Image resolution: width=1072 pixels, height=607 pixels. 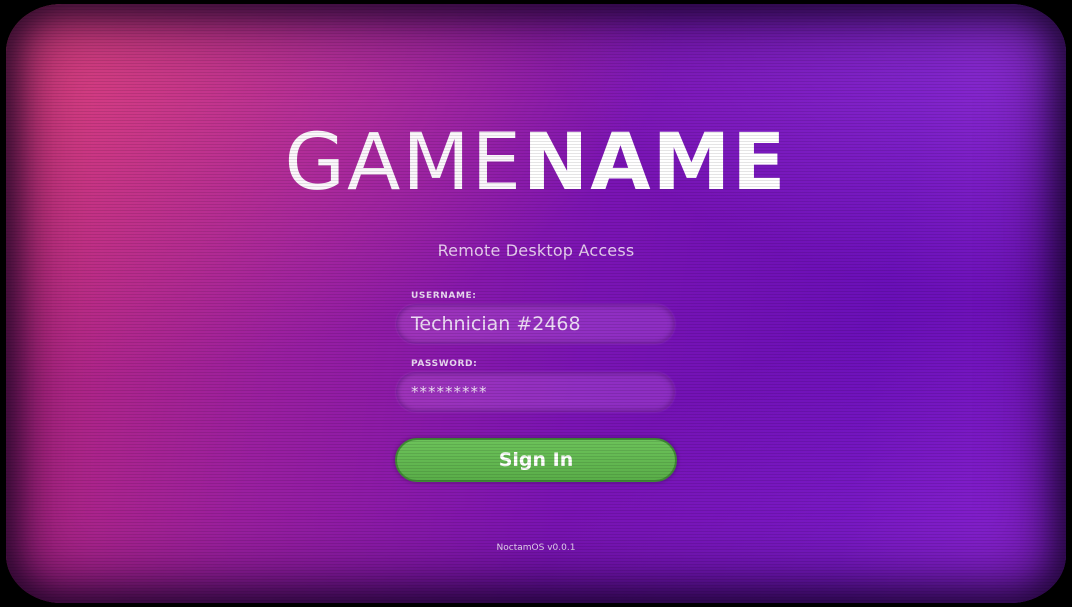 What do you see at coordinates (444, 364) in the screenshot?
I see `password-label: PASSWORD:` at bounding box center [444, 364].